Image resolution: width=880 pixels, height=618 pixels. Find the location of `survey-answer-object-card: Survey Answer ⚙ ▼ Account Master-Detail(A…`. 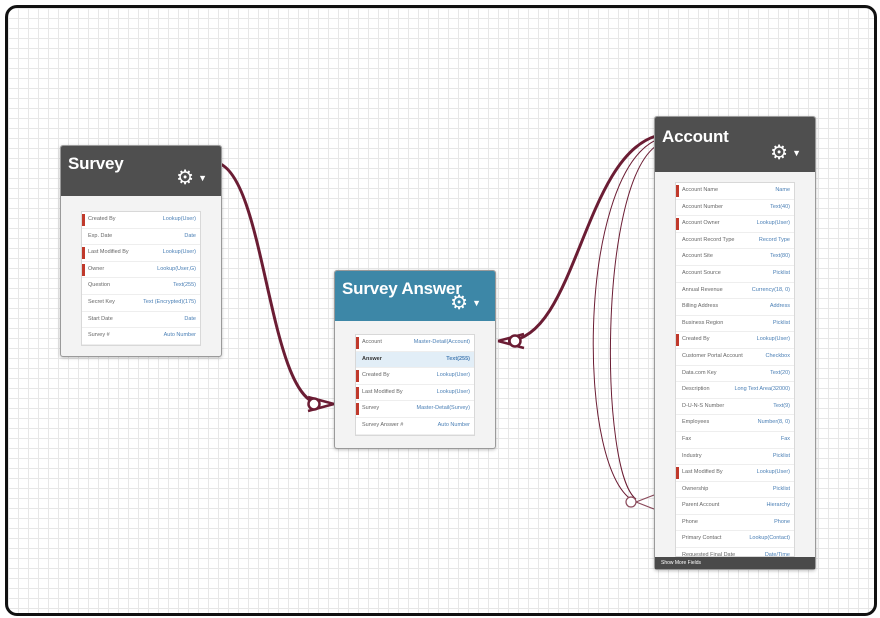

survey-answer-object-card: Survey Answer ⚙ ▼ Account Master-Detail(A… is located at coordinates (415, 359).